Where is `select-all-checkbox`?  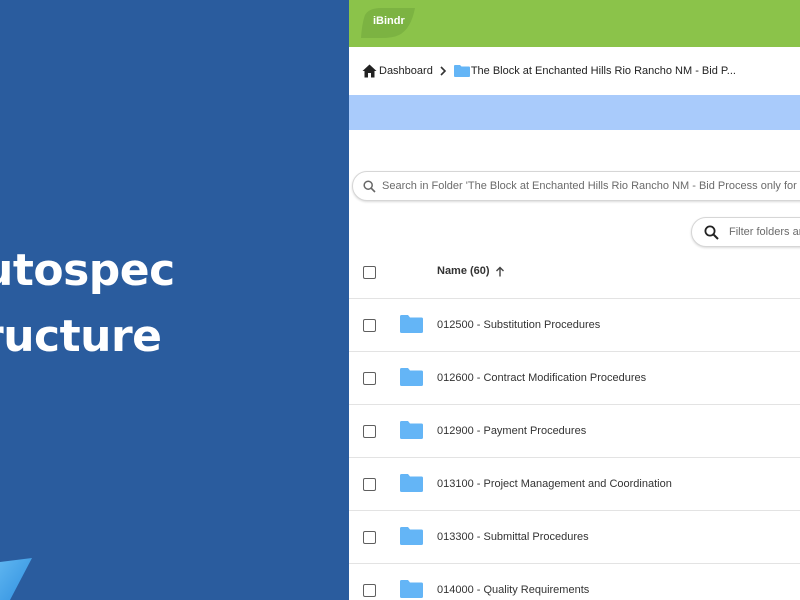 select-all-checkbox is located at coordinates (369, 272).